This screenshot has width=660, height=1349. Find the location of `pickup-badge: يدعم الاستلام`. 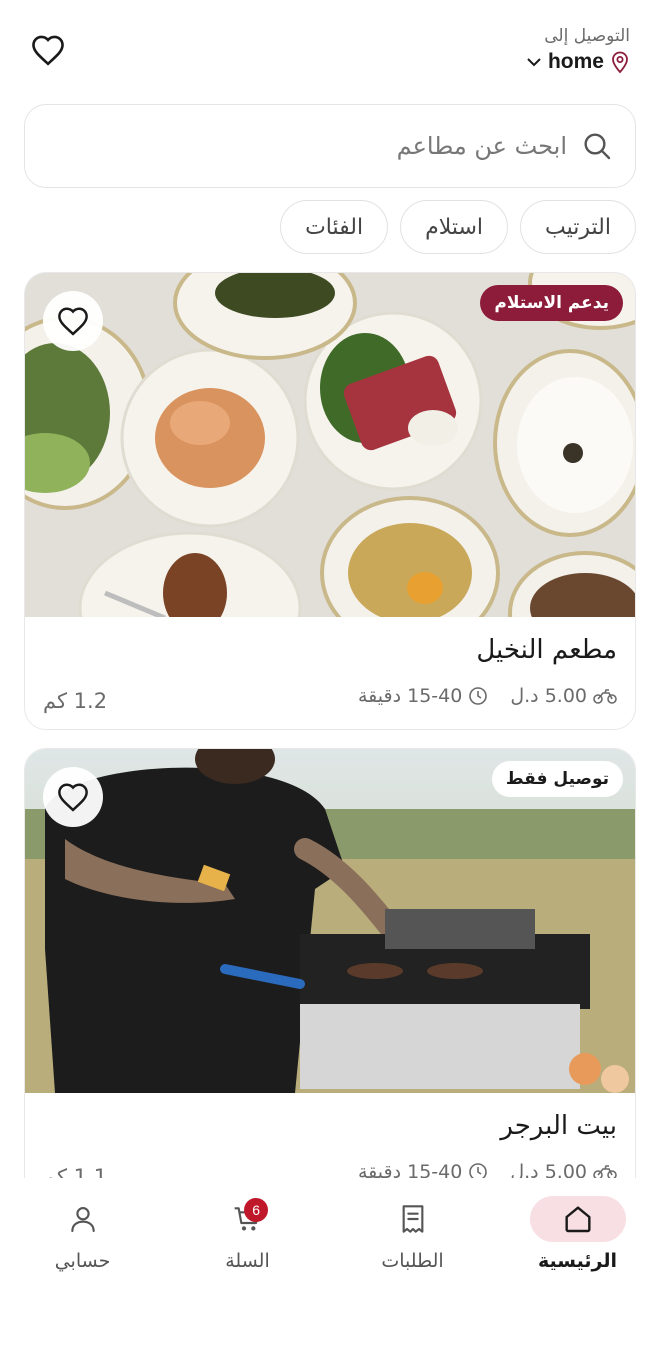

pickup-badge: يدعم الاستلام is located at coordinates (551, 303).